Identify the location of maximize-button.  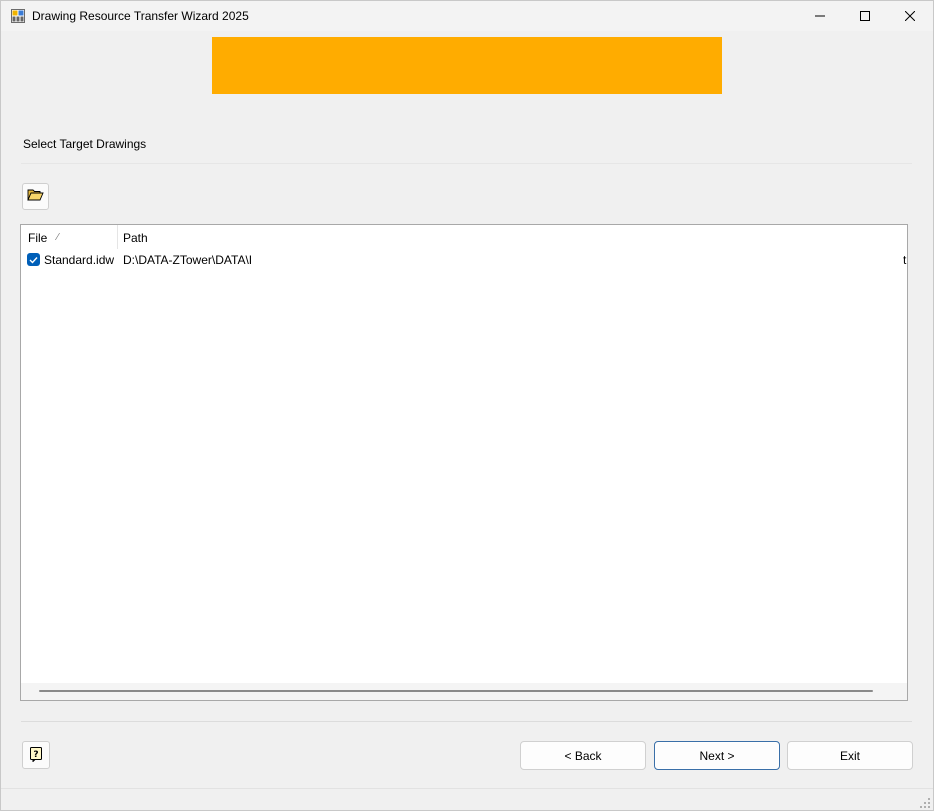
(865, 16).